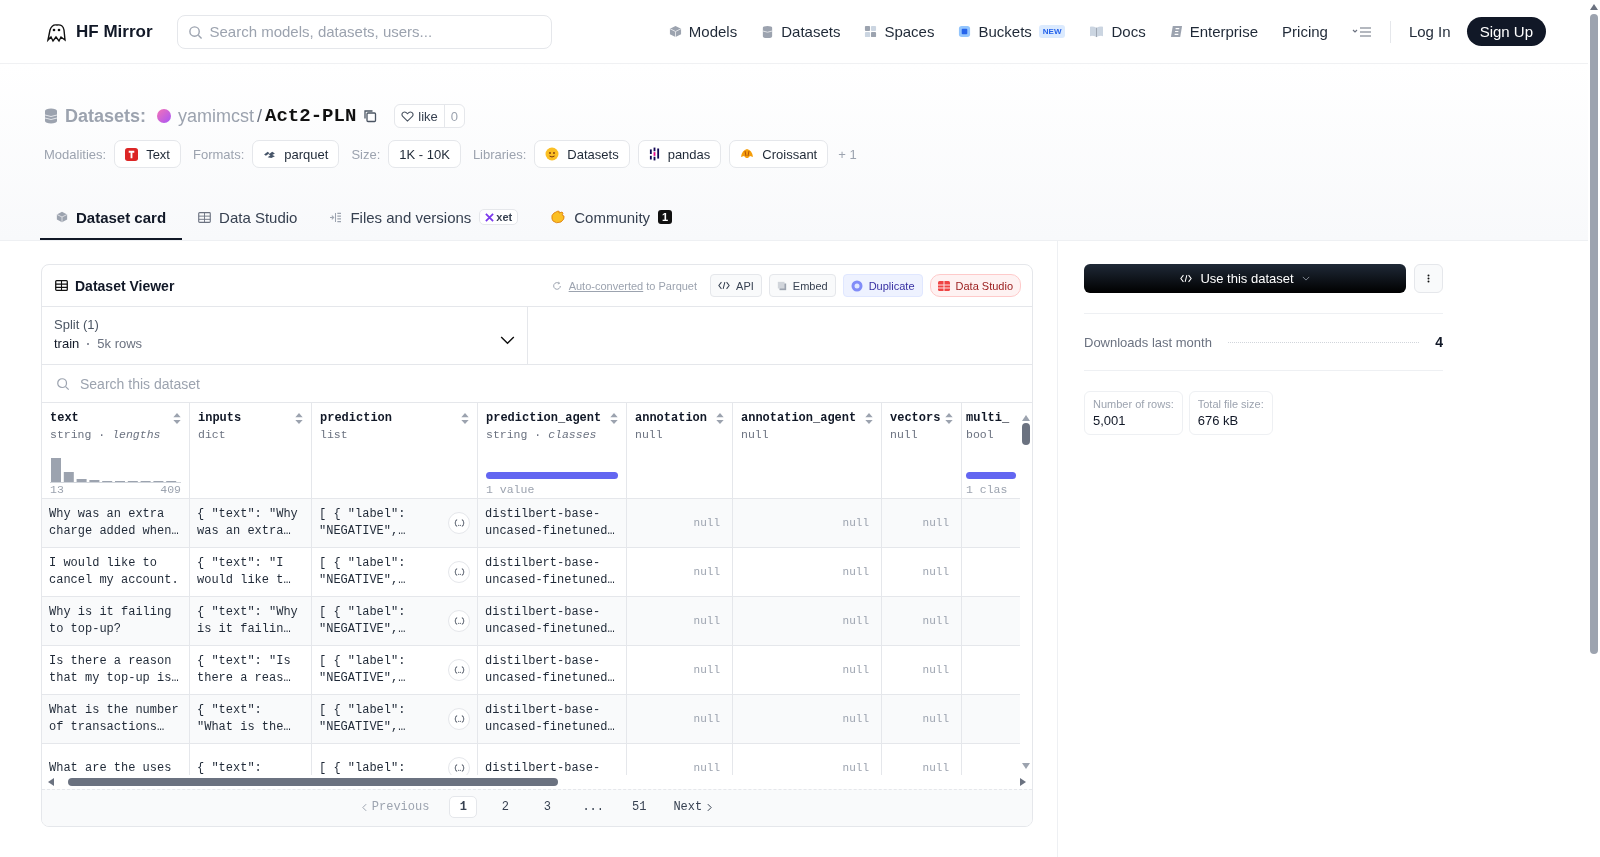 The width and height of the screenshot is (1600, 857). Describe the element at coordinates (679, 154) in the screenshot. I see `tag-chip: pandas` at that location.